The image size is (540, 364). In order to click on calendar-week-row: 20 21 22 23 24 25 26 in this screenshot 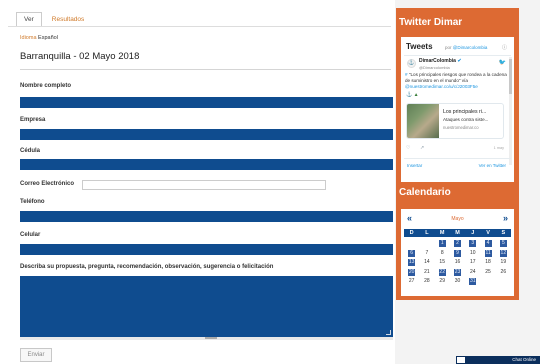, I will do `click(457, 273)`.